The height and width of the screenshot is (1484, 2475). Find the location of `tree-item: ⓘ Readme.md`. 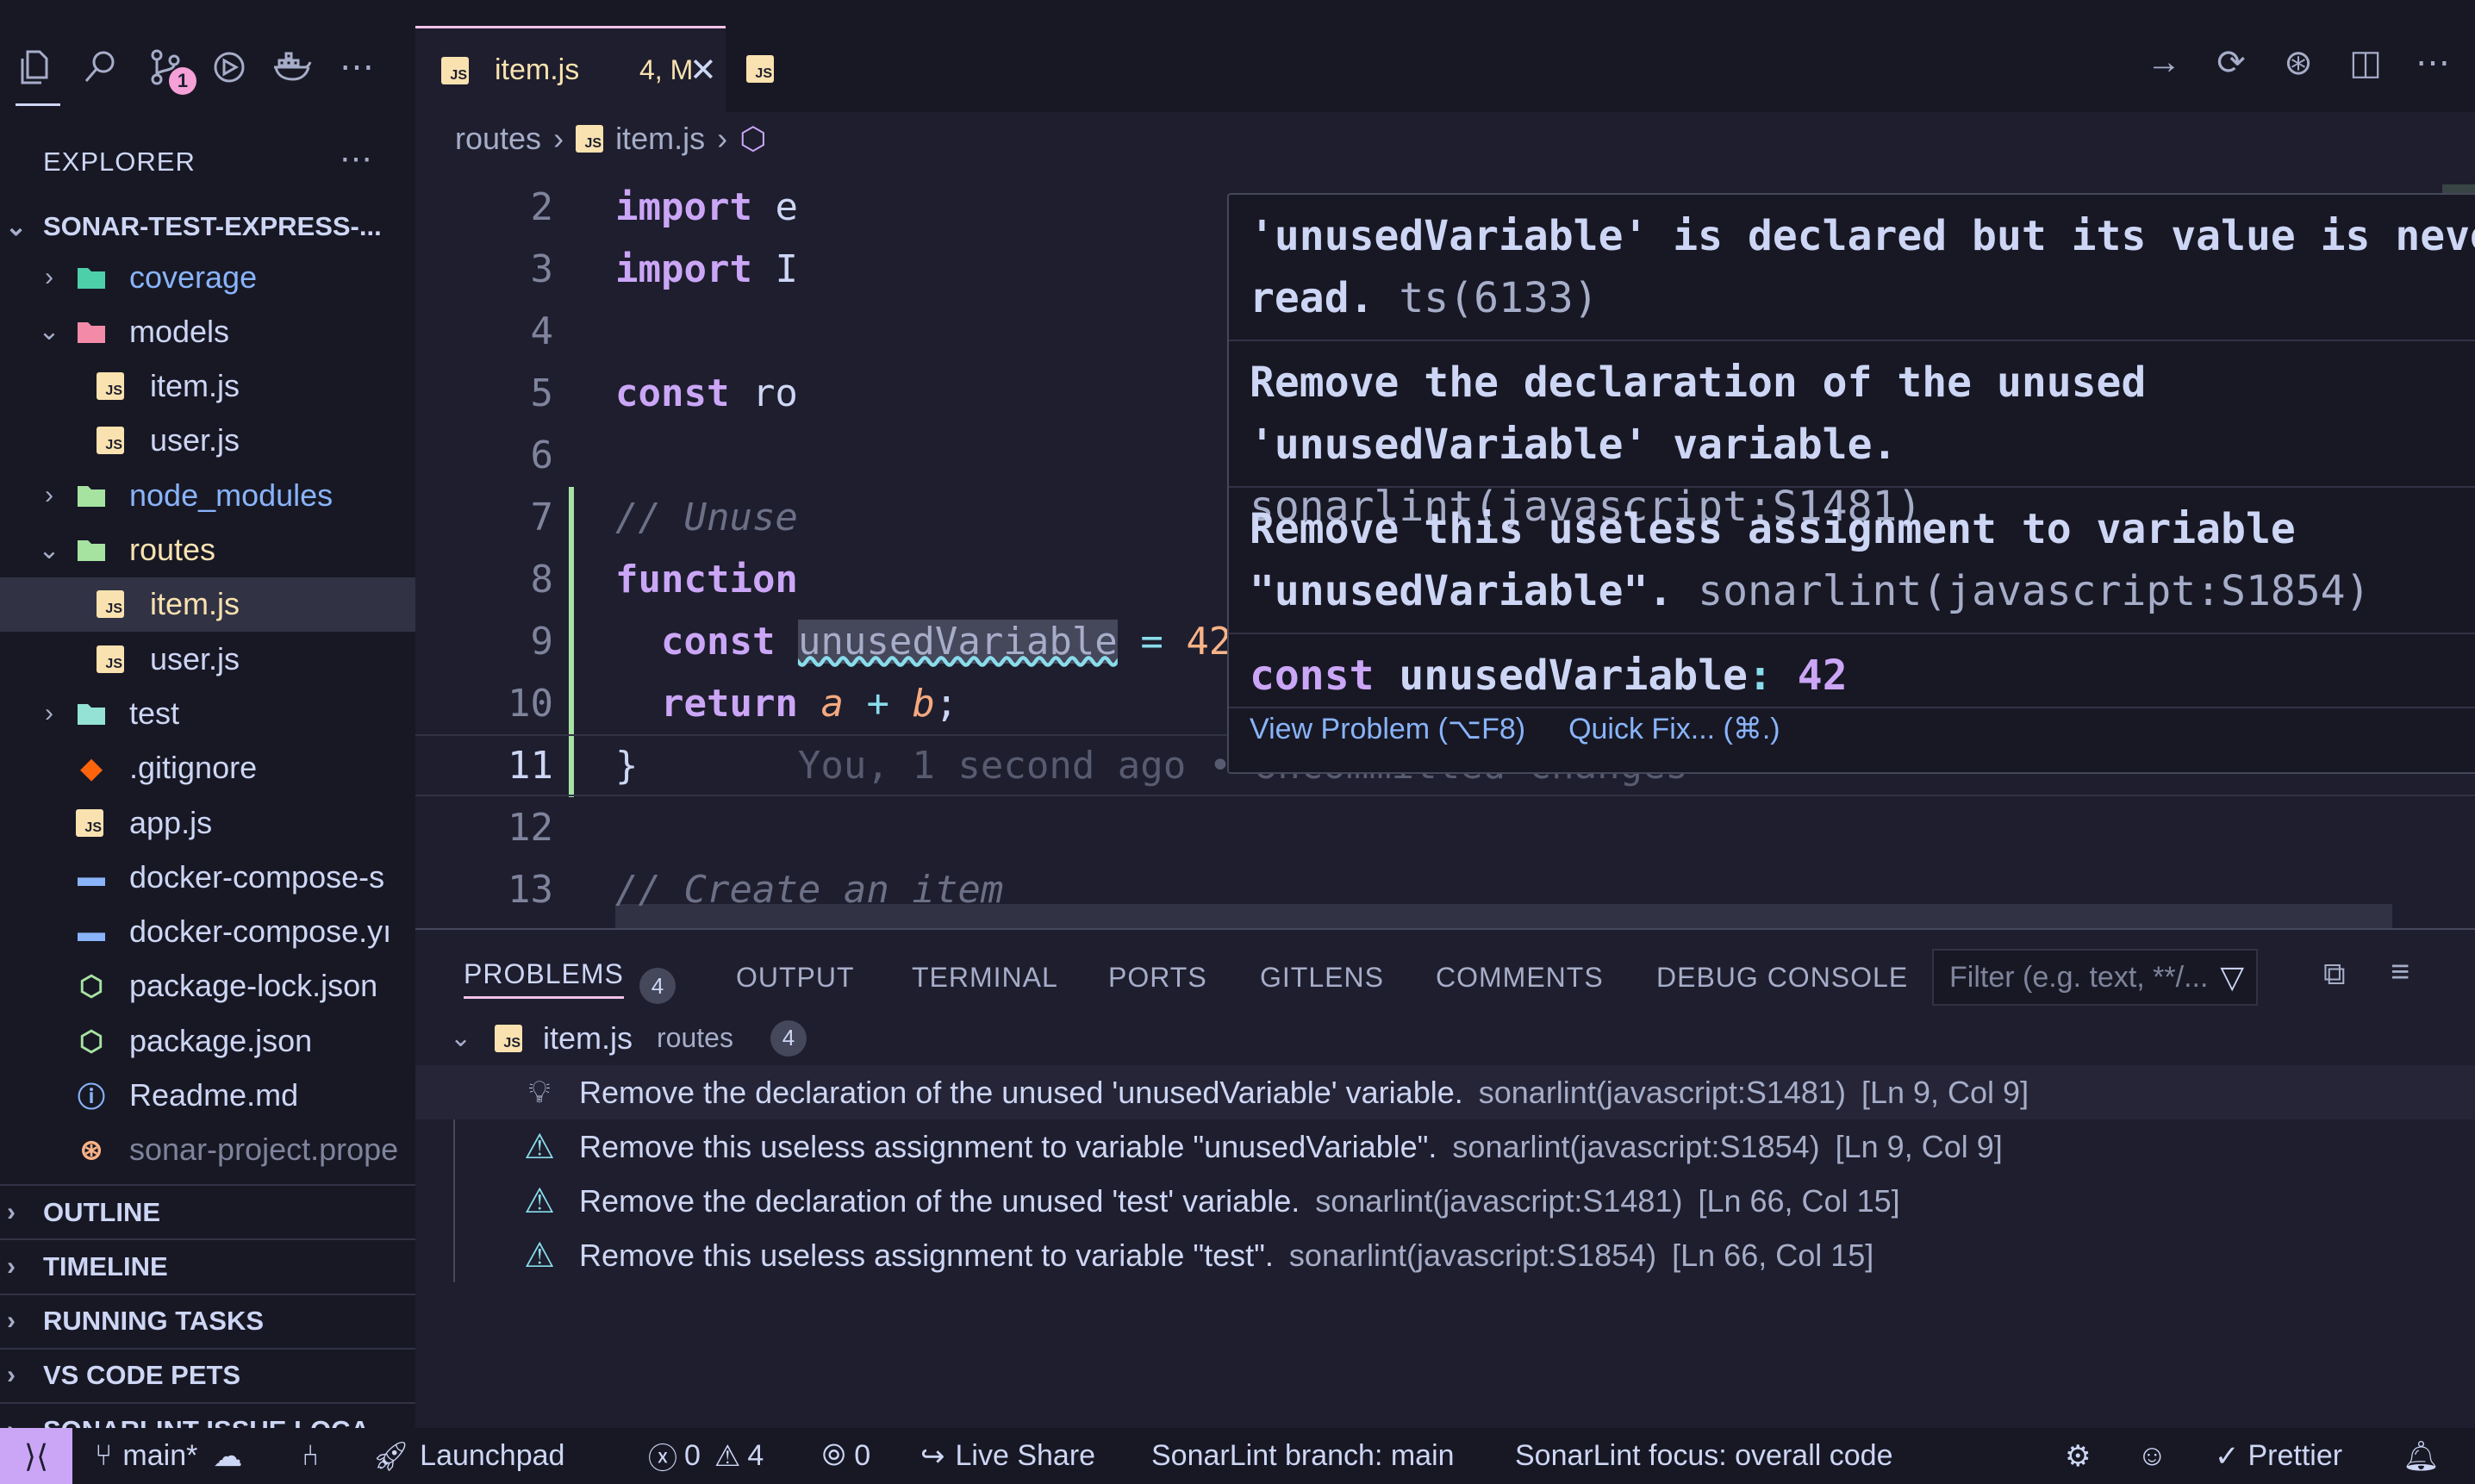

tree-item: ⓘ Readme.md is located at coordinates (207, 1096).